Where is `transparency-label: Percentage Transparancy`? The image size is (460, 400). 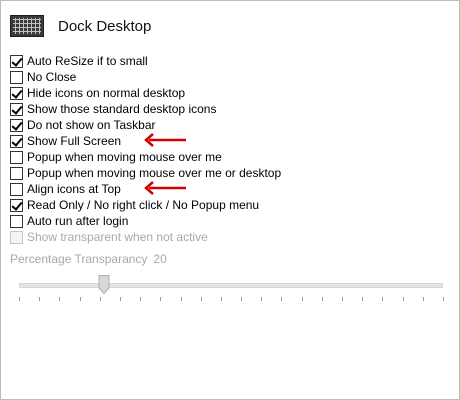
transparency-label: Percentage Transparancy is located at coordinates (79, 259).